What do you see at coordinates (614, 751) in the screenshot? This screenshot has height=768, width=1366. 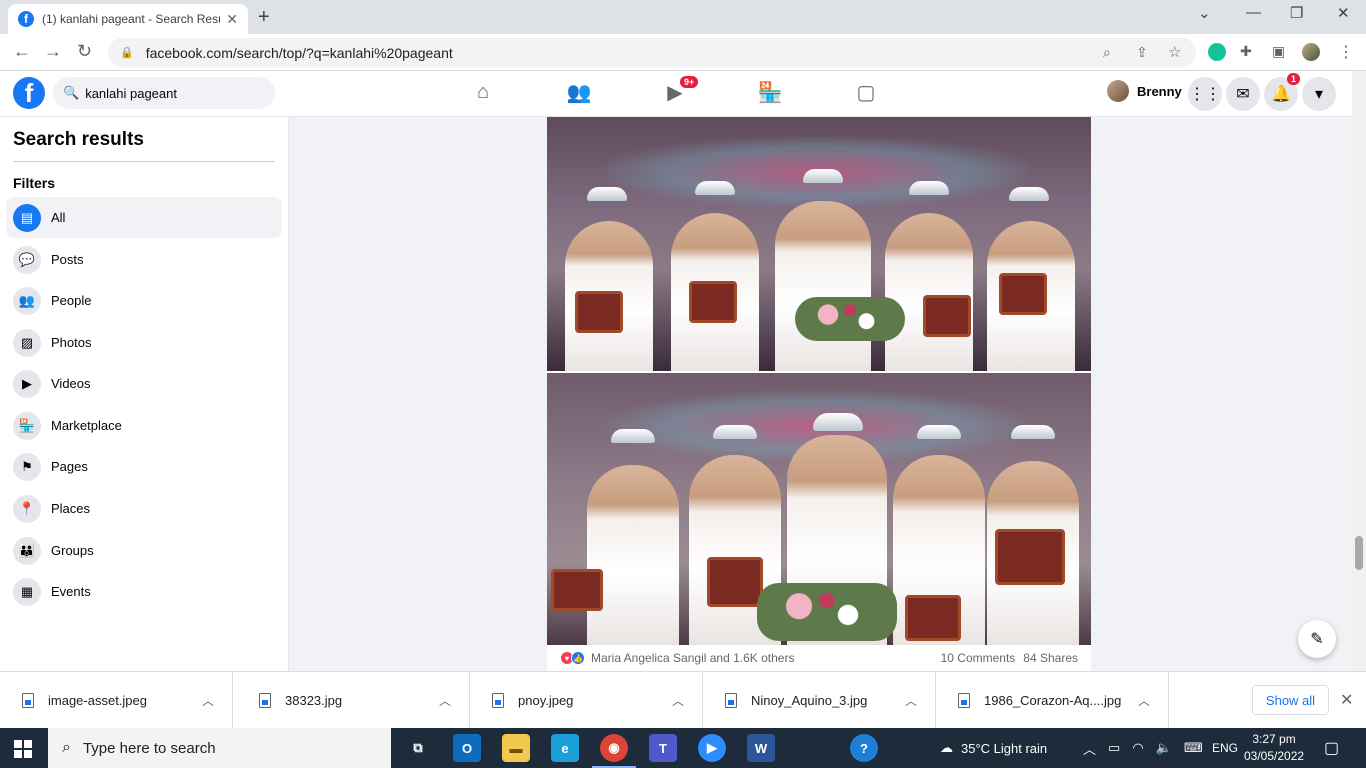 I see `chrome-icon: ◉` at bounding box center [614, 751].